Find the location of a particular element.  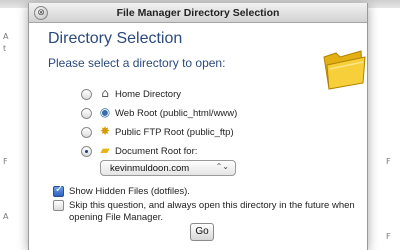

instruction-text: Please select a directory to open: is located at coordinates (137, 63).